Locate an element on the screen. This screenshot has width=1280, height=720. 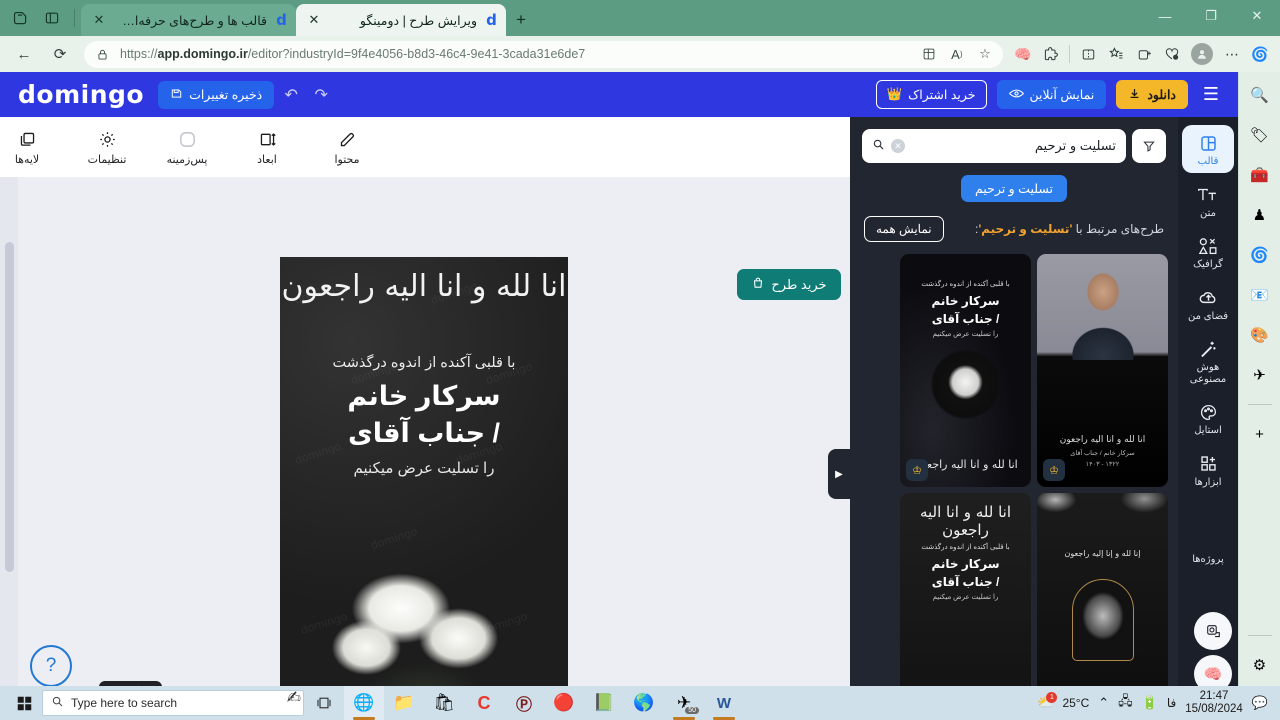
taskbar-search-placeholder: Type here to search is located at coordinates (124, 703).